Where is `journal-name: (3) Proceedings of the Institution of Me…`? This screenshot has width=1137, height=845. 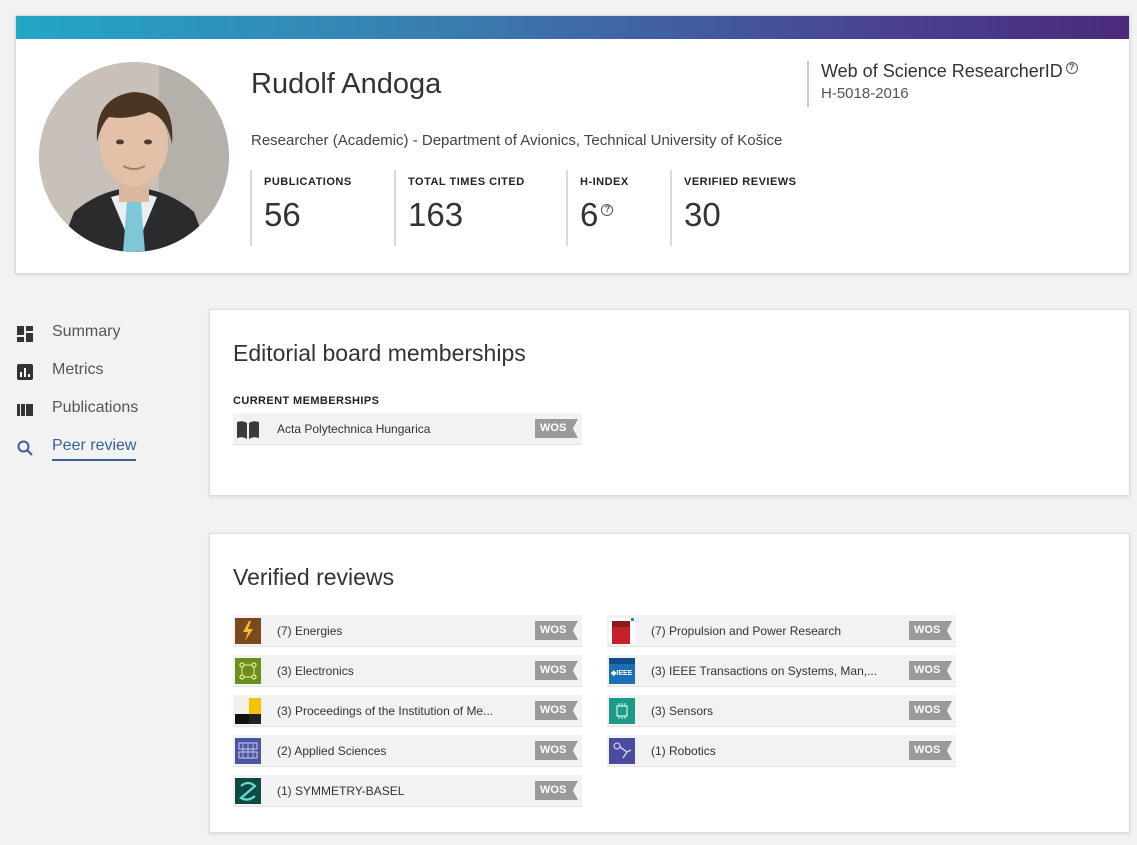
journal-name: (3) Proceedings of the Institution of Me… is located at coordinates (402, 711).